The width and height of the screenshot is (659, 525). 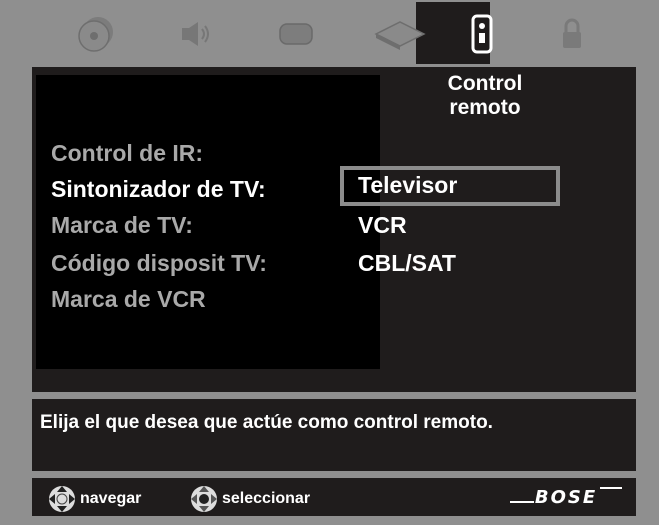 What do you see at coordinates (159, 263) in the screenshot?
I see `menu-item-tv-device-code: Código disposit TV:` at bounding box center [159, 263].